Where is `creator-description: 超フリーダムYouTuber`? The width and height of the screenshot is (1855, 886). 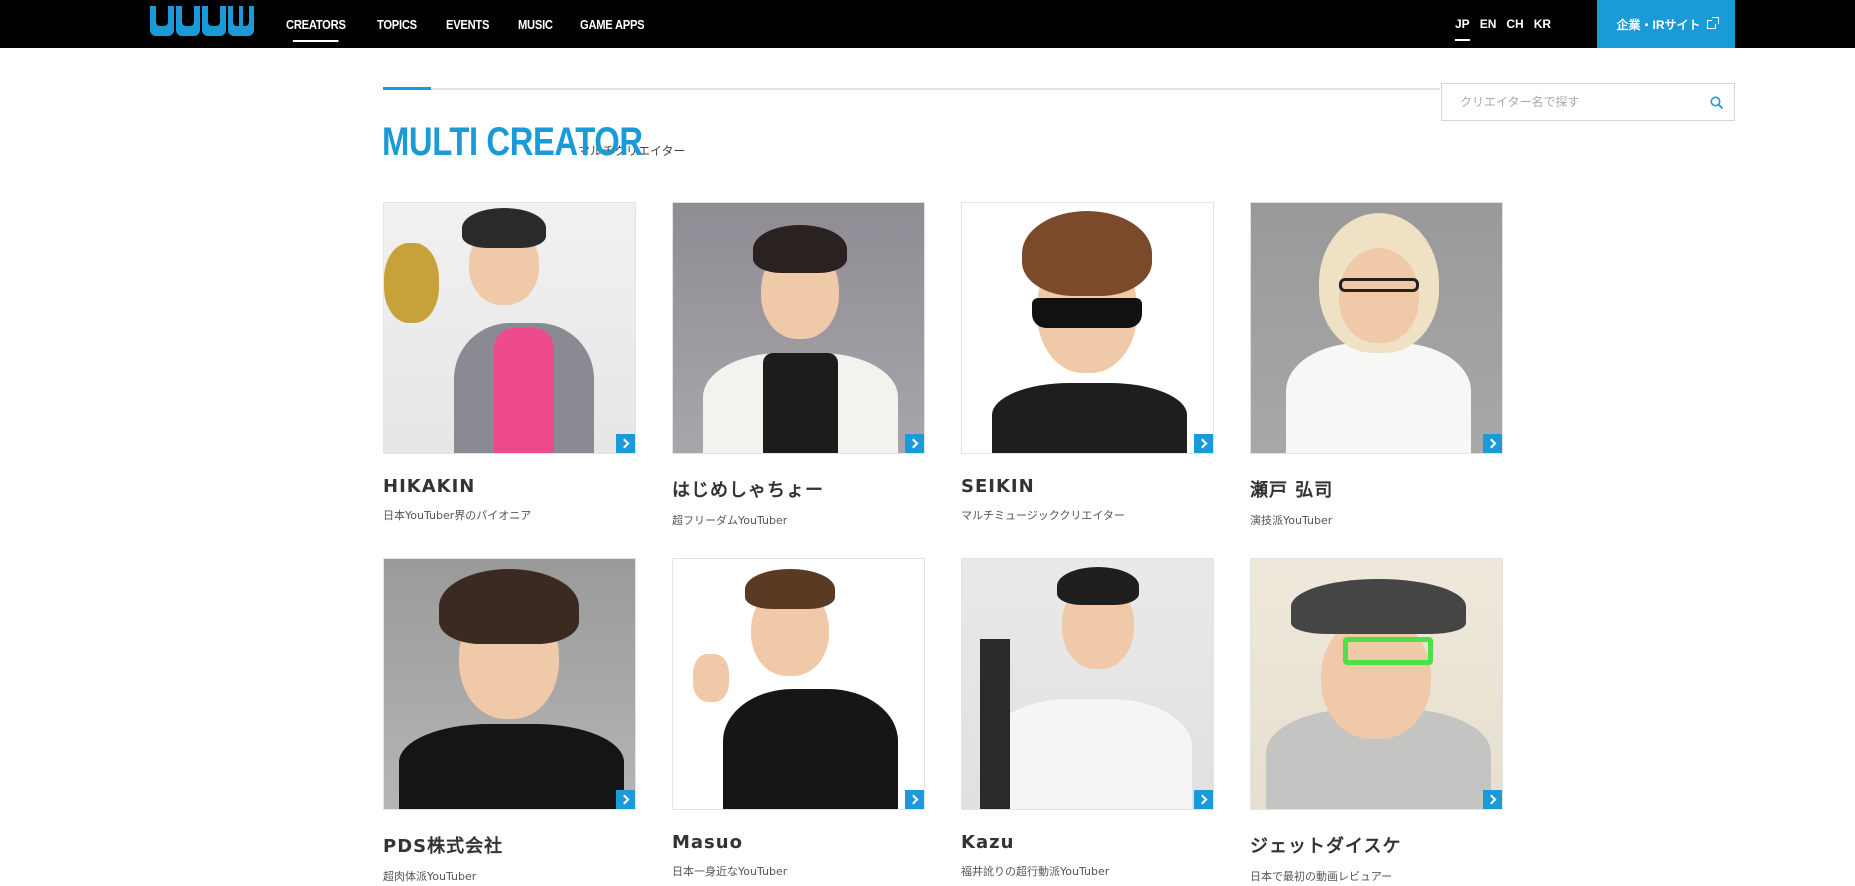
creator-description: 超フリーダムYouTuber is located at coordinates (730, 520).